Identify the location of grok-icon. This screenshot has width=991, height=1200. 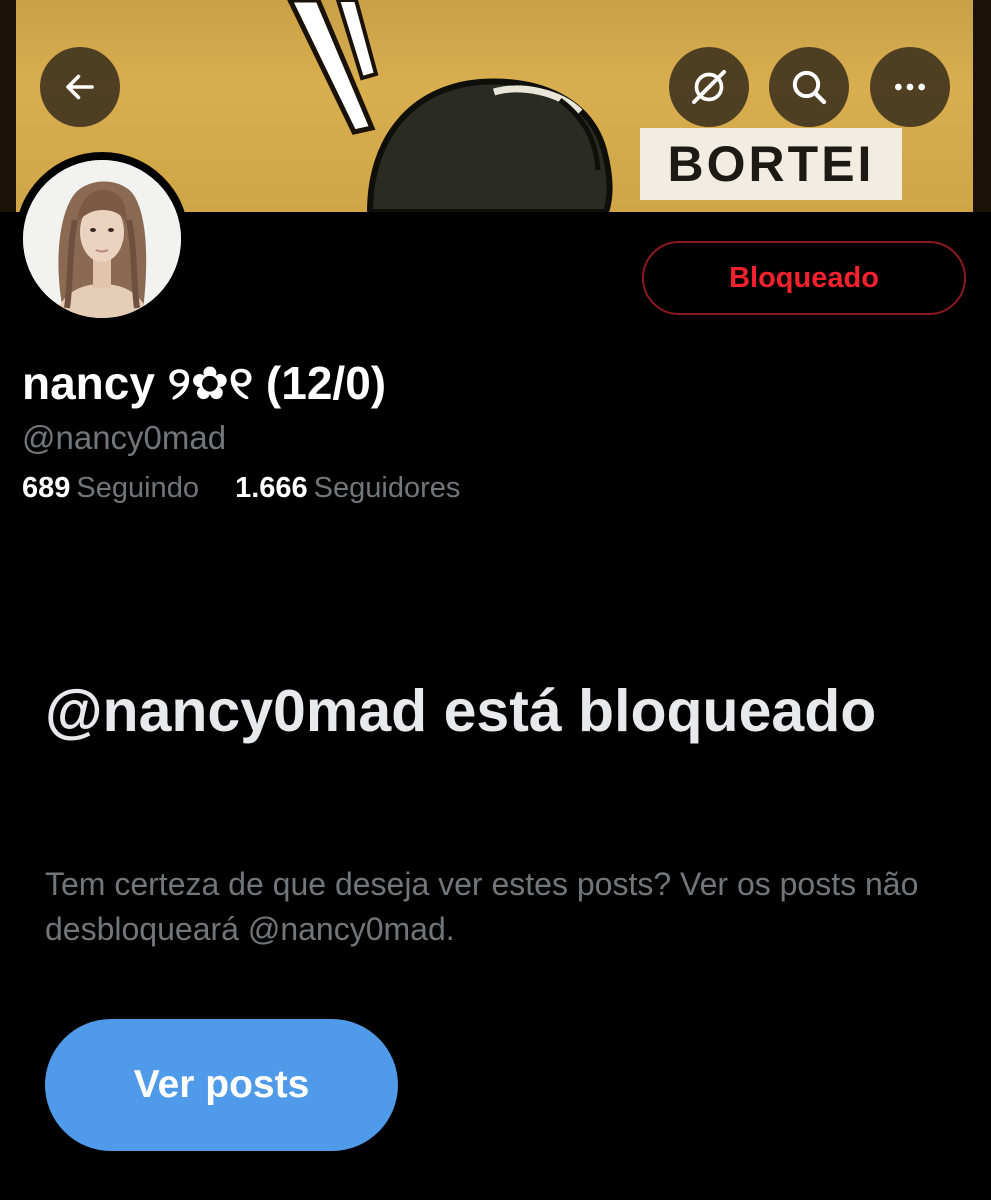
(709, 87).